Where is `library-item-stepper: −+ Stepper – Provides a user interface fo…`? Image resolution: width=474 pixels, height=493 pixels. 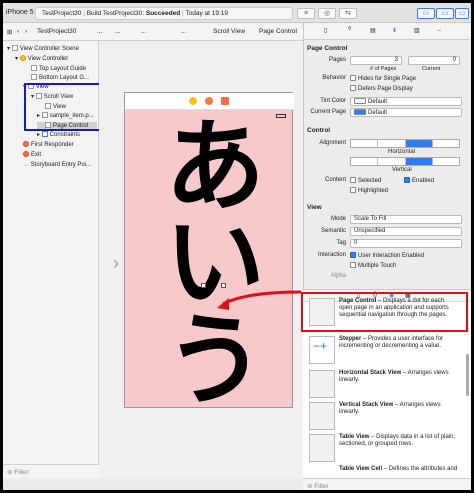 library-item-stepper: −+ Stepper – Provides a user interface fo… is located at coordinates (383, 350).